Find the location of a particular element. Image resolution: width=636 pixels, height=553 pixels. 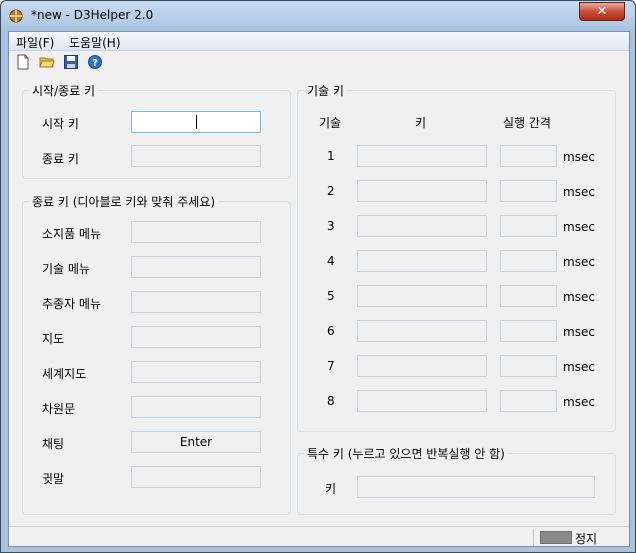

new-file-icon is located at coordinates (23, 62).